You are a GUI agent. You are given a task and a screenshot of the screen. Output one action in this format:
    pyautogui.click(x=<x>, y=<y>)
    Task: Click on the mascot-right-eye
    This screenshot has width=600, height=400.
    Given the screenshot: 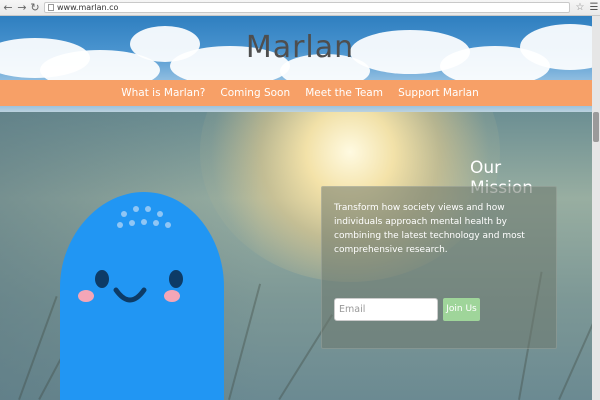 What is the action you would take?
    pyautogui.click(x=176, y=279)
    